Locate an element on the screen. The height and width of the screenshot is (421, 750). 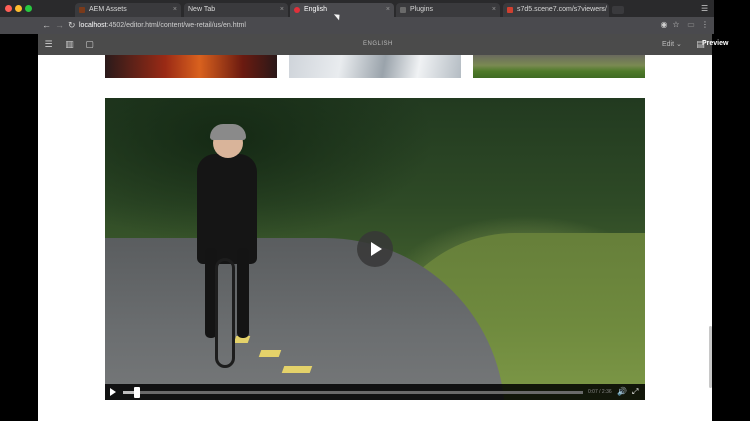
fullscreen-icon: ⤢ is located at coordinates (635, 392).